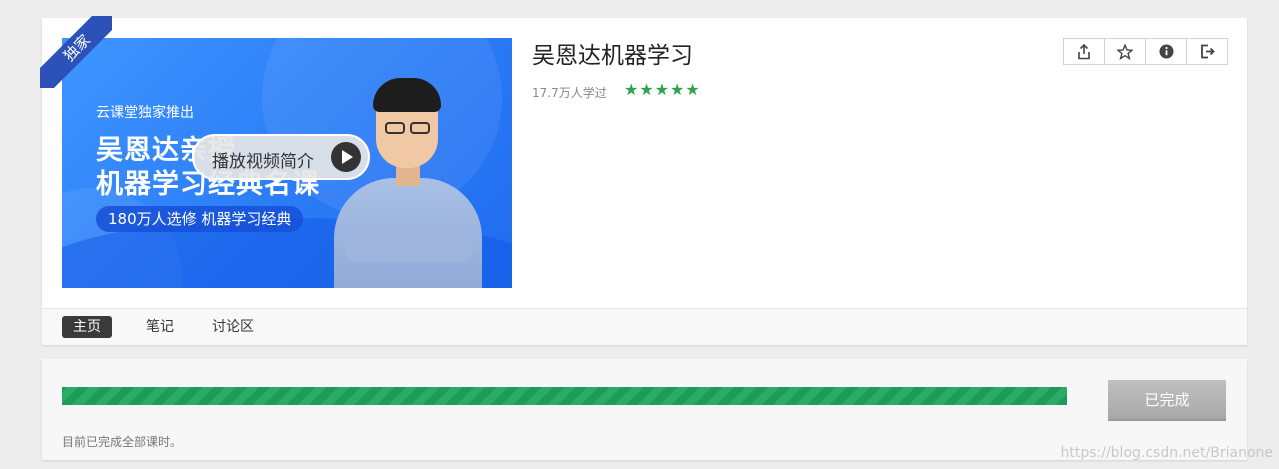  I want to click on course-action-bar, so click(1145, 51).